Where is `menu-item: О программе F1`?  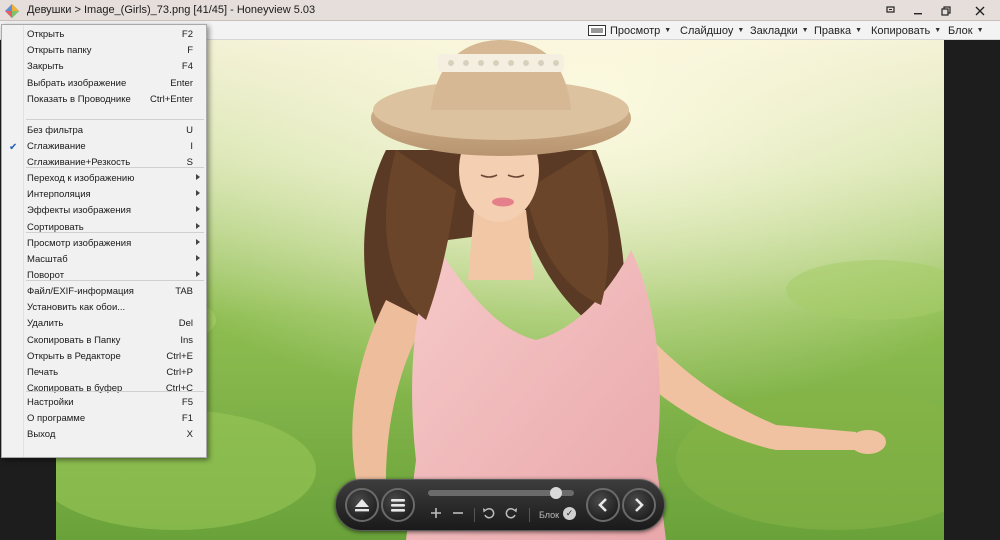 menu-item: О программе F1 is located at coordinates (104, 419).